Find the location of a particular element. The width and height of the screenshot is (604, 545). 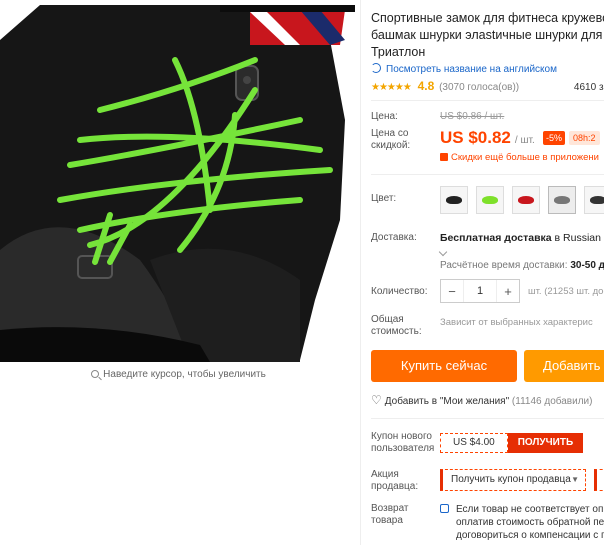

discount-price: US $0.82/ шт. is located at coordinates (487, 137).